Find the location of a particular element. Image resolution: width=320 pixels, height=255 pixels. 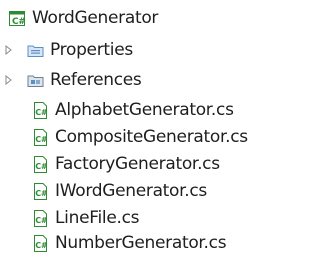

tree-item-properties: Properties is located at coordinates (69, 50).